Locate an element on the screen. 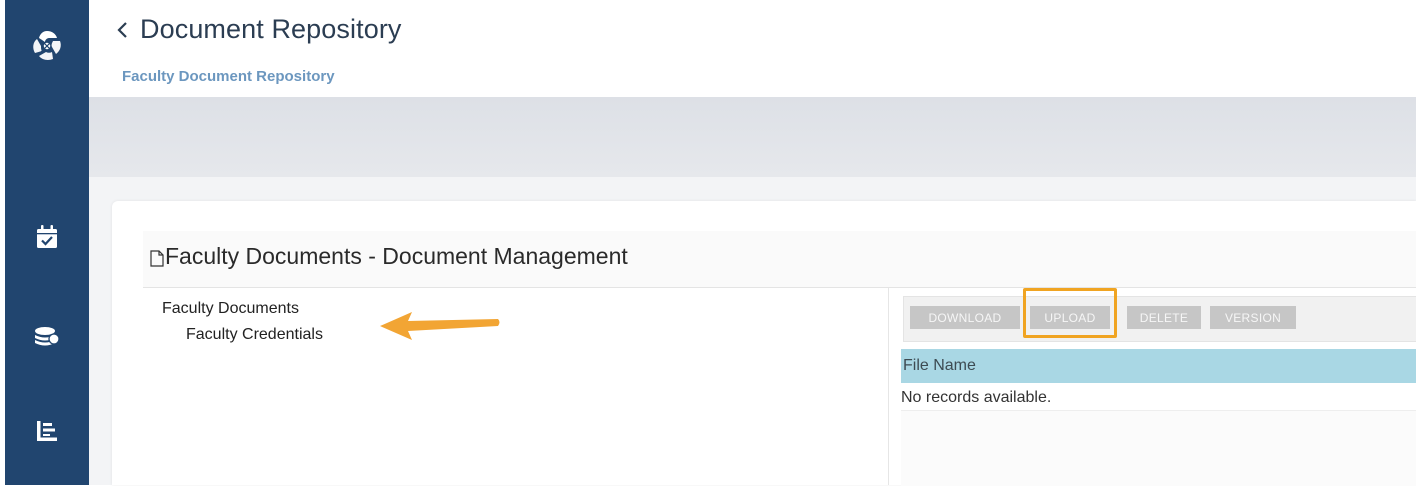 This screenshot has width=1416, height=486. document-icon is located at coordinates (157, 261).